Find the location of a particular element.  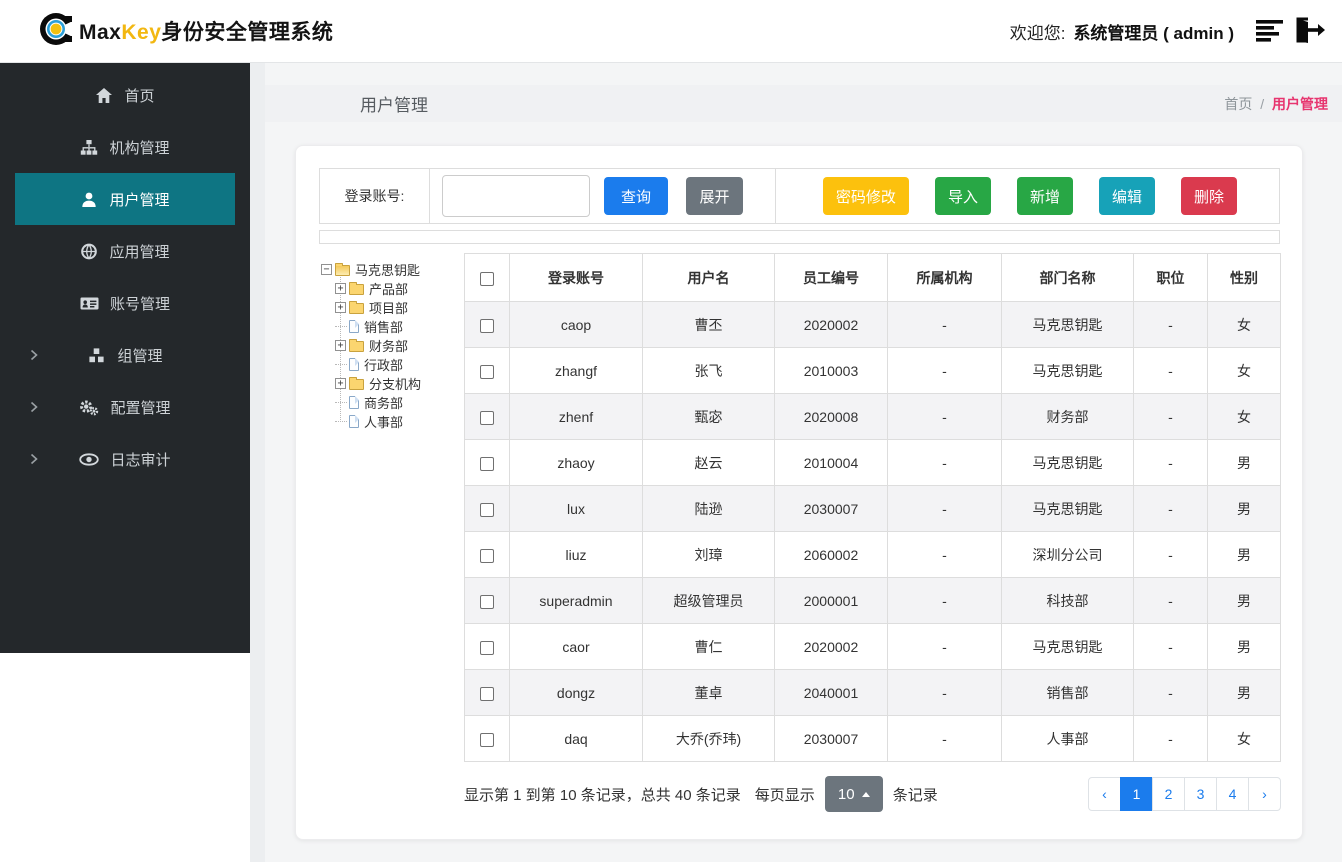

login-account-input is located at coordinates (516, 196).